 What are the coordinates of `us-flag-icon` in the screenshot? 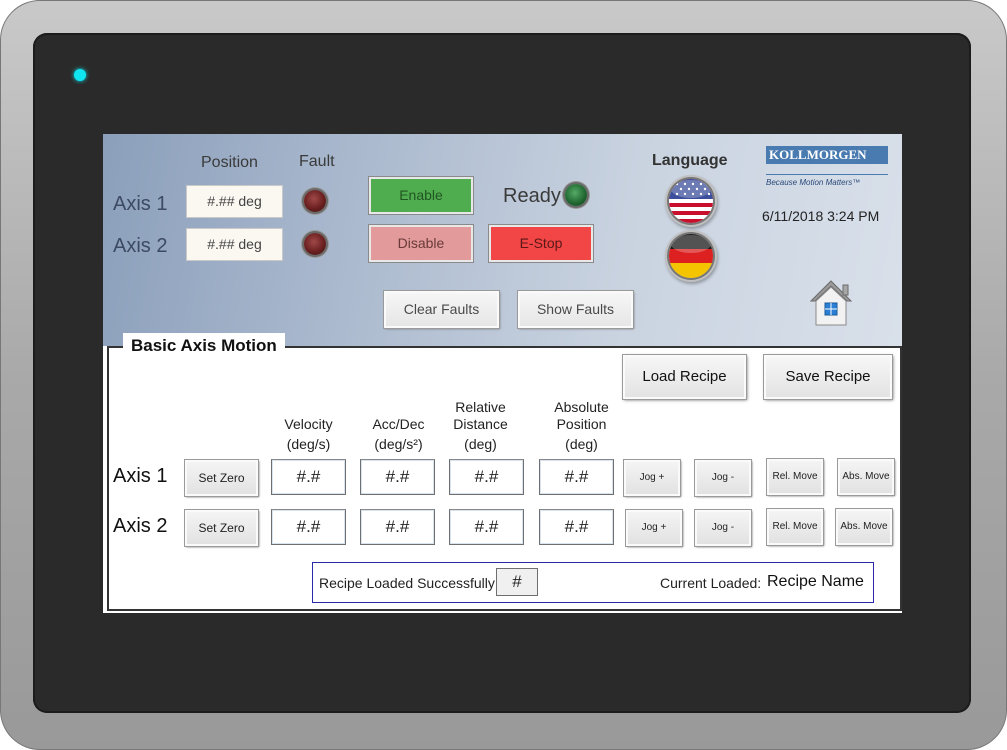 It's located at (691, 201).